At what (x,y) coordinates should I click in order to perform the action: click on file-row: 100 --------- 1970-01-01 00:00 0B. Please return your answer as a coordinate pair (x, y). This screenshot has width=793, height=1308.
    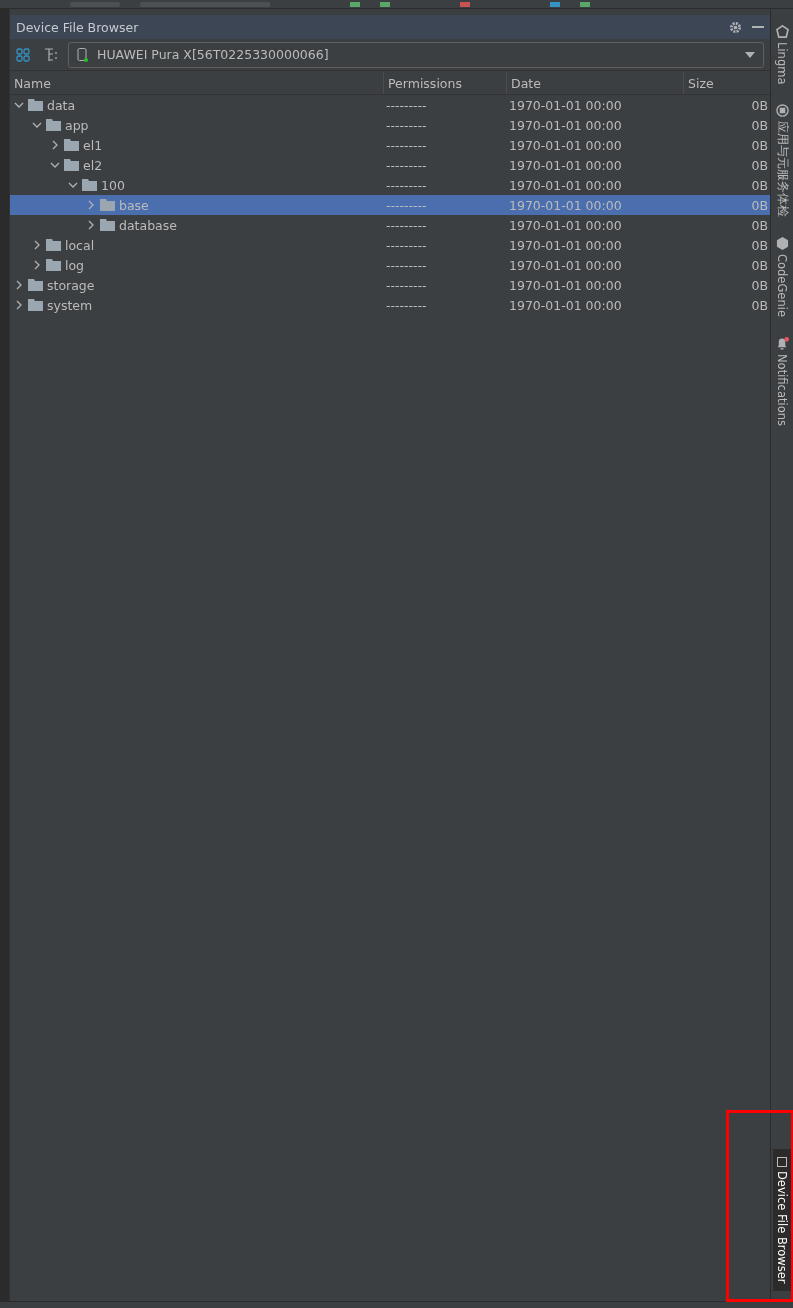
    Looking at the image, I should click on (390, 185).